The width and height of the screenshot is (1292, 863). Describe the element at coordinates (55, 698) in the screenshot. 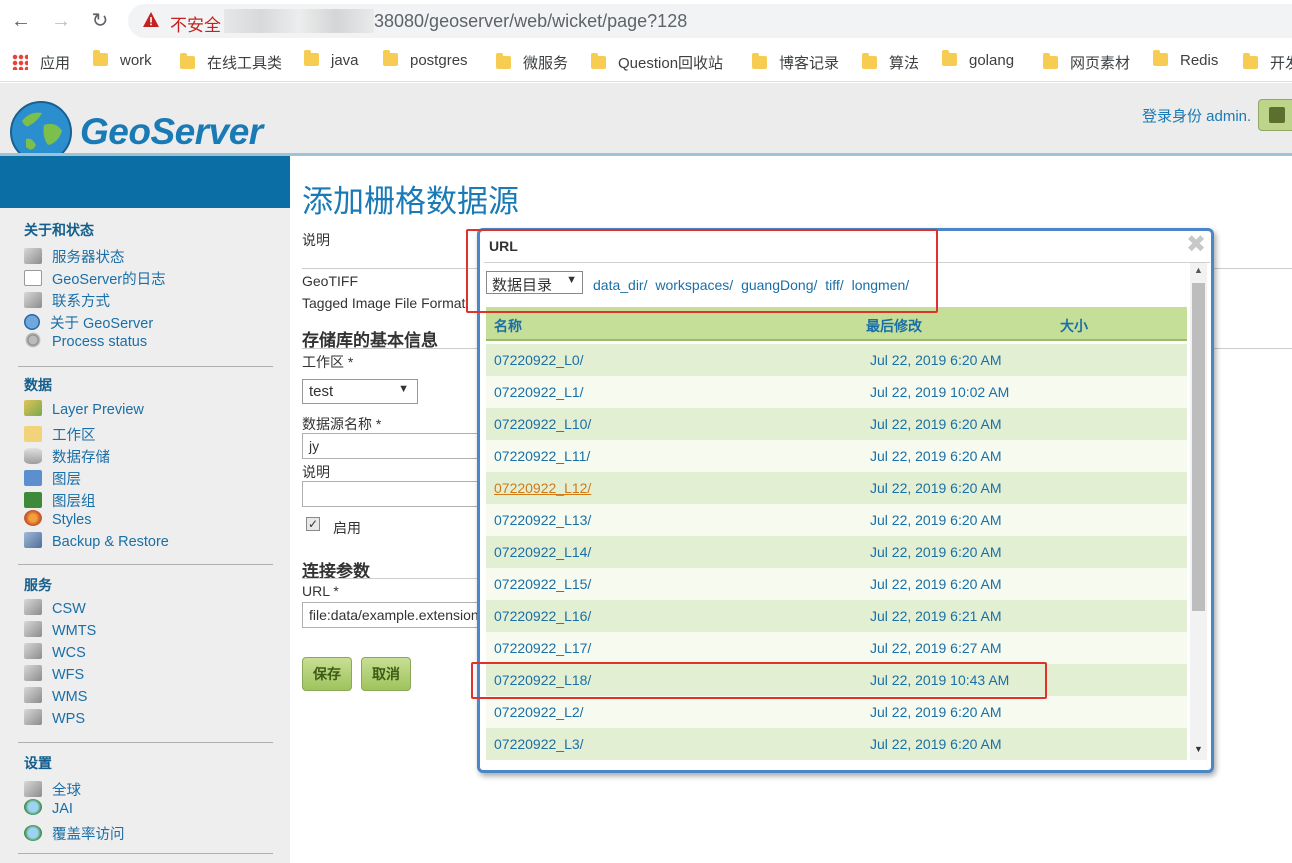

I see `sidebar-item-wms: WMS` at that location.